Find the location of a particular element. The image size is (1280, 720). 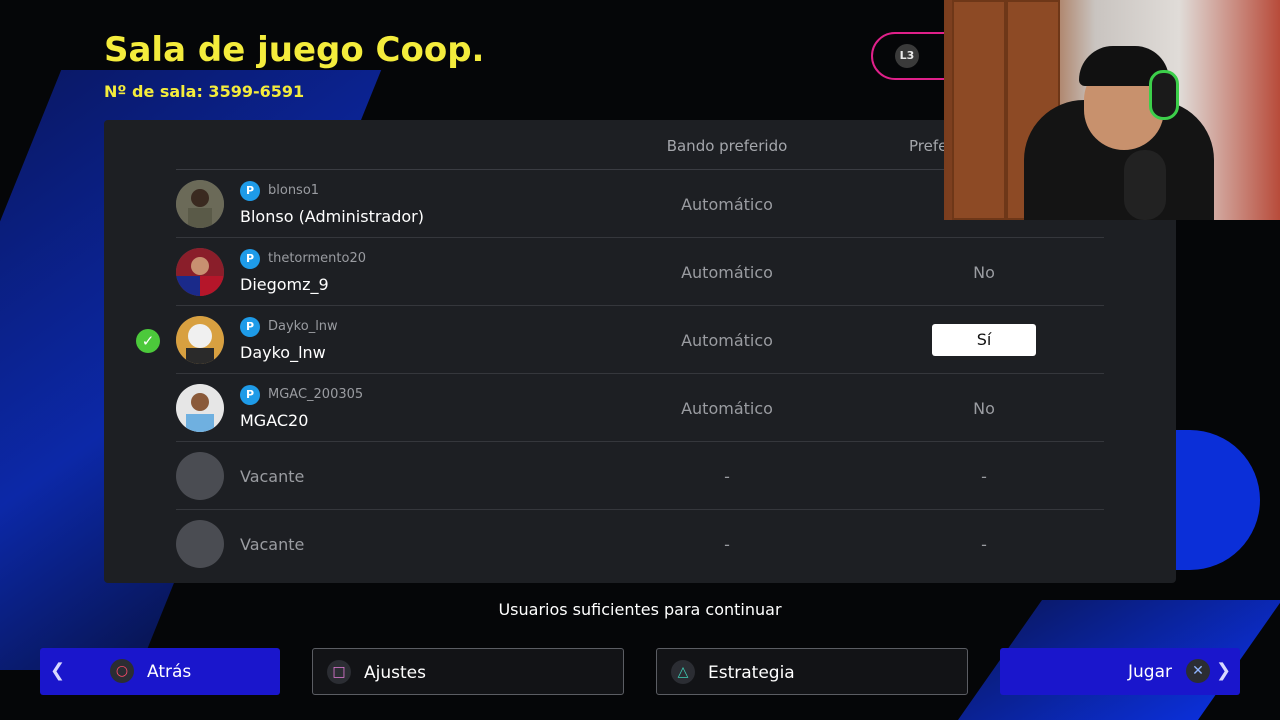

ready-check-icon: ✓ is located at coordinates (148, 341).